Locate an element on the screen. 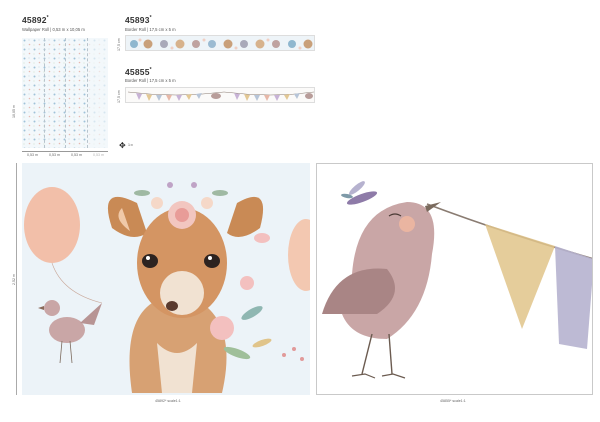 The width and height of the screenshot is (600, 422). move-arrows-icon: ✥ is located at coordinates (122, 145).